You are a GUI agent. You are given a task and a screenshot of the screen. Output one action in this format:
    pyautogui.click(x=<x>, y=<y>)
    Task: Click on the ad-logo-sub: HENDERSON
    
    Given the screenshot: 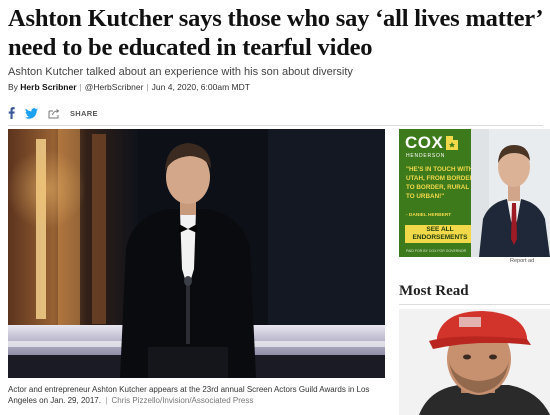 What is the action you would take?
    pyautogui.click(x=426, y=156)
    